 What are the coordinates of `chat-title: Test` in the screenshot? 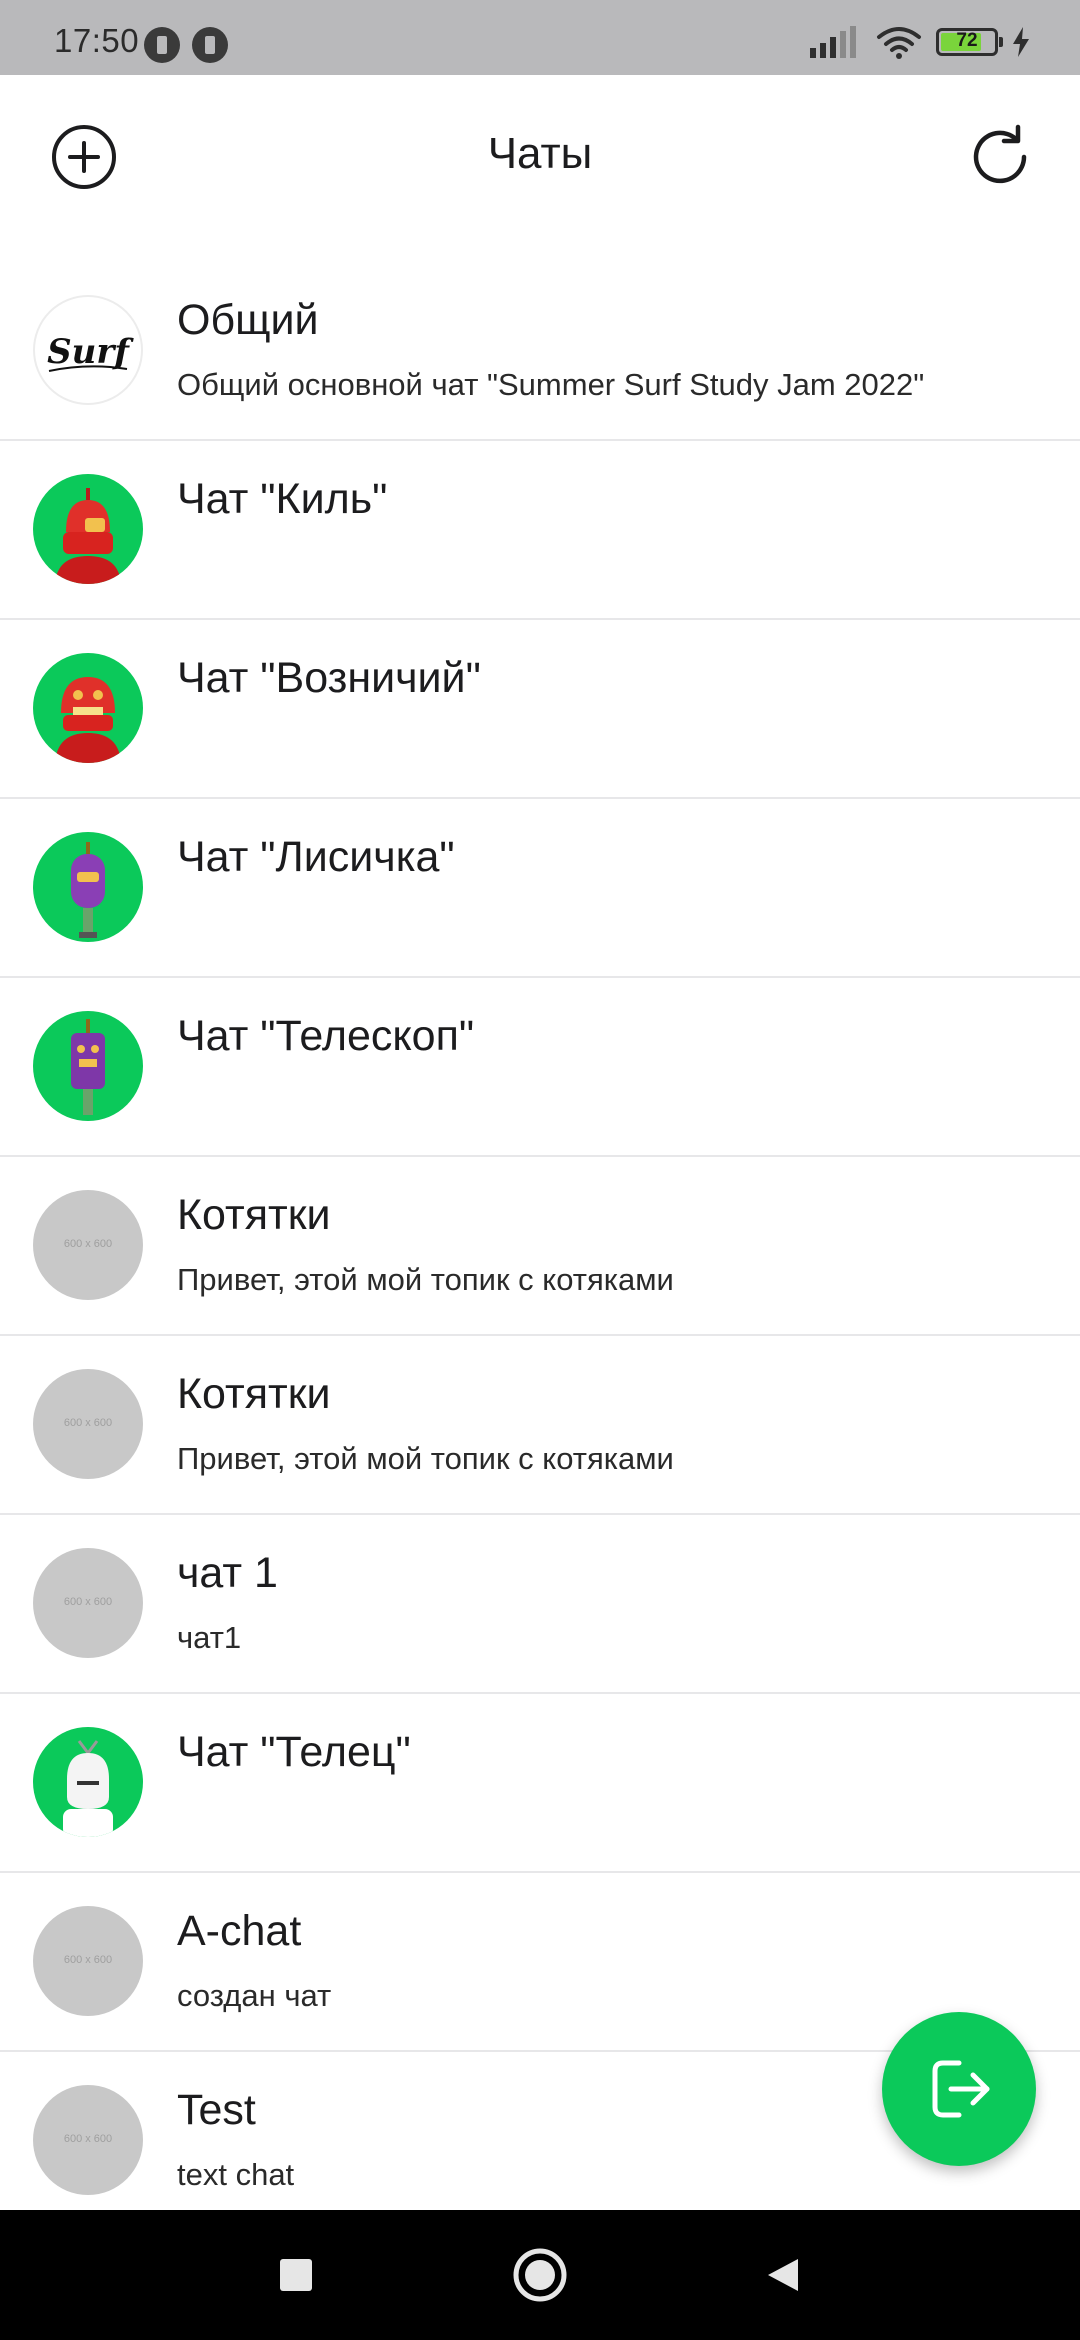 It's located at (216, 2110).